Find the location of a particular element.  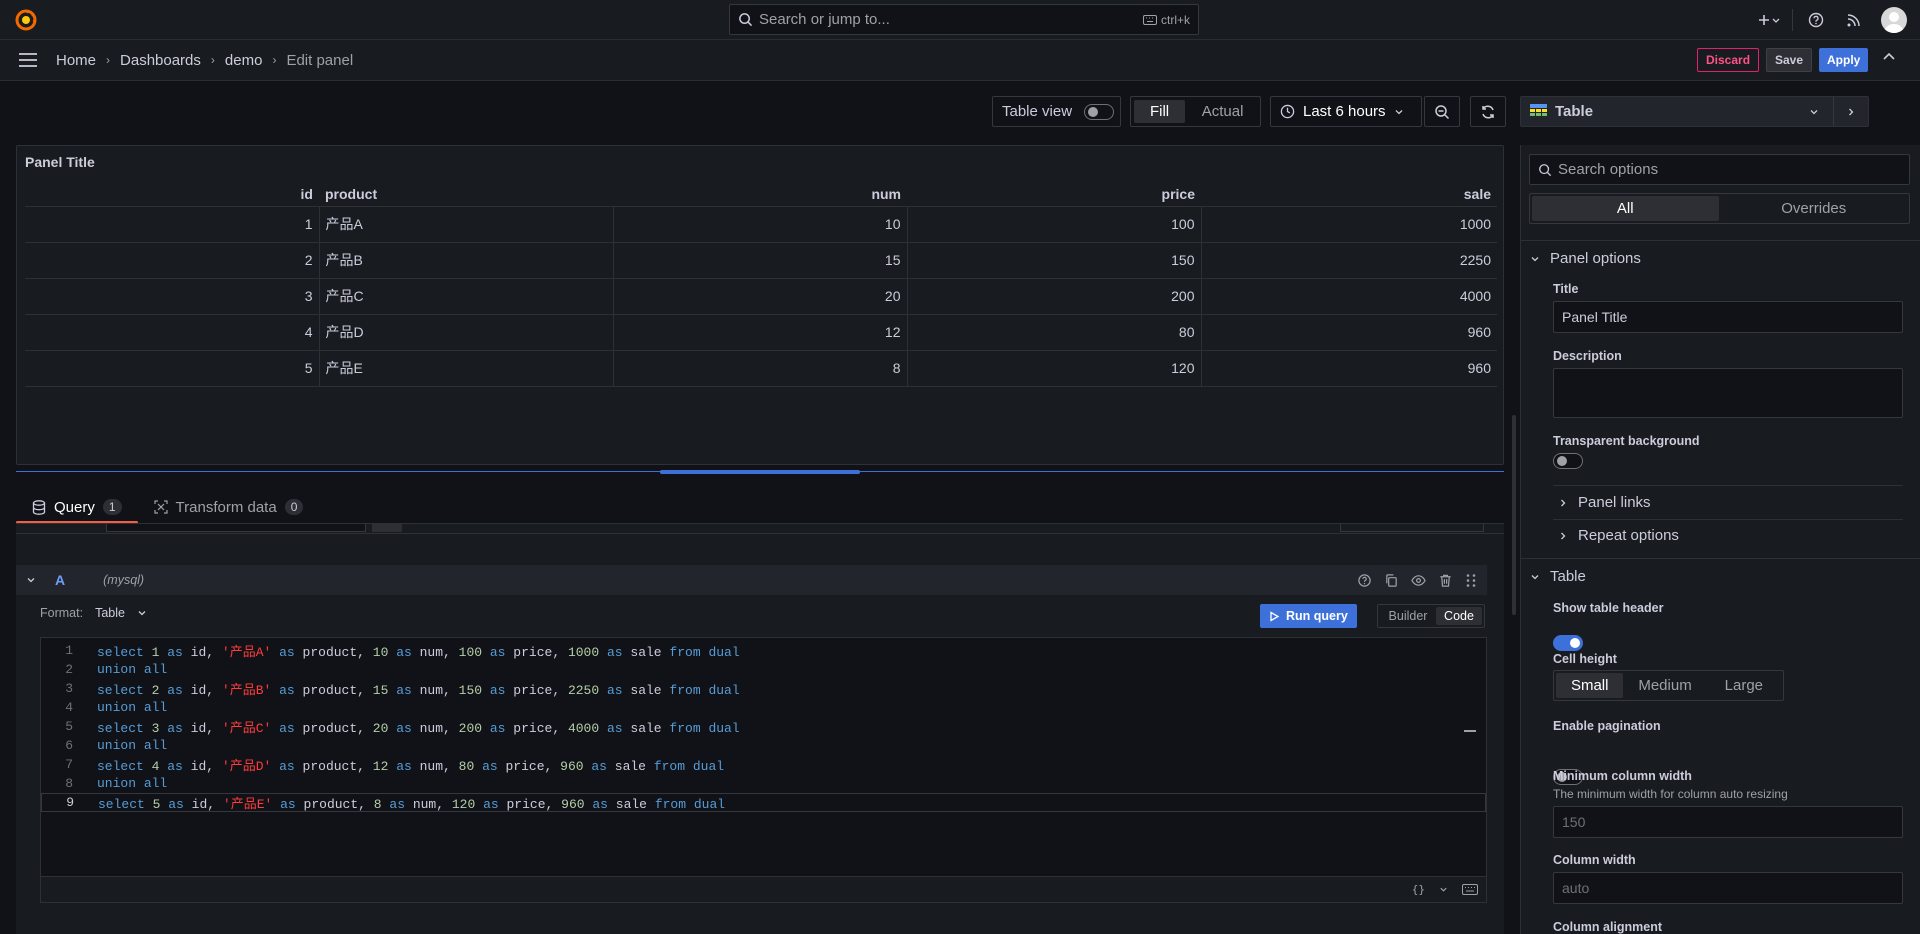

format-select: Table is located at coordinates (121, 613).